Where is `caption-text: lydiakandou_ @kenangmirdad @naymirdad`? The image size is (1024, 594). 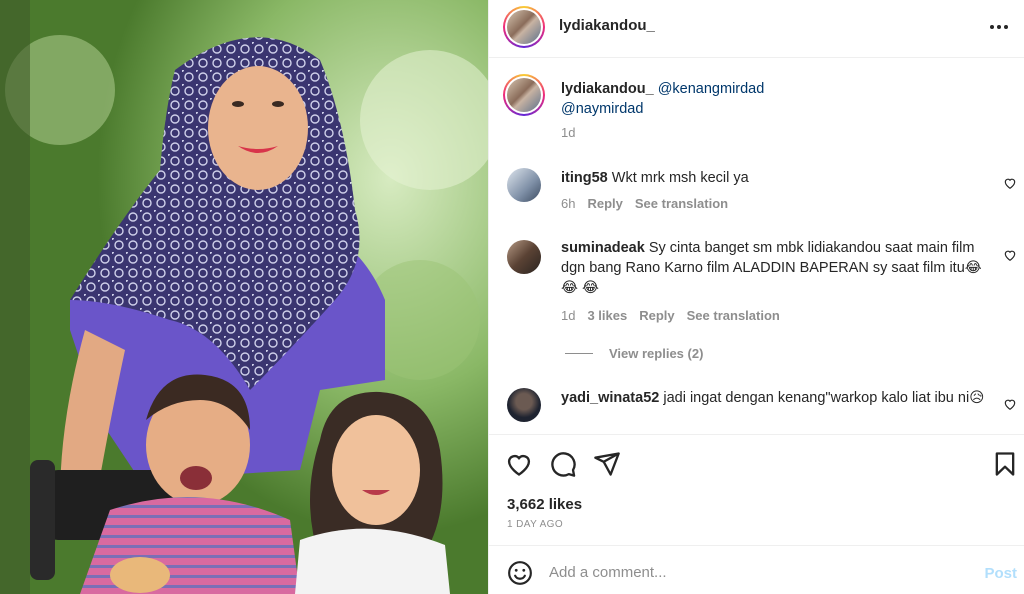 caption-text: lydiakandou_ @kenangmirdad @naymirdad is located at coordinates (771, 99).